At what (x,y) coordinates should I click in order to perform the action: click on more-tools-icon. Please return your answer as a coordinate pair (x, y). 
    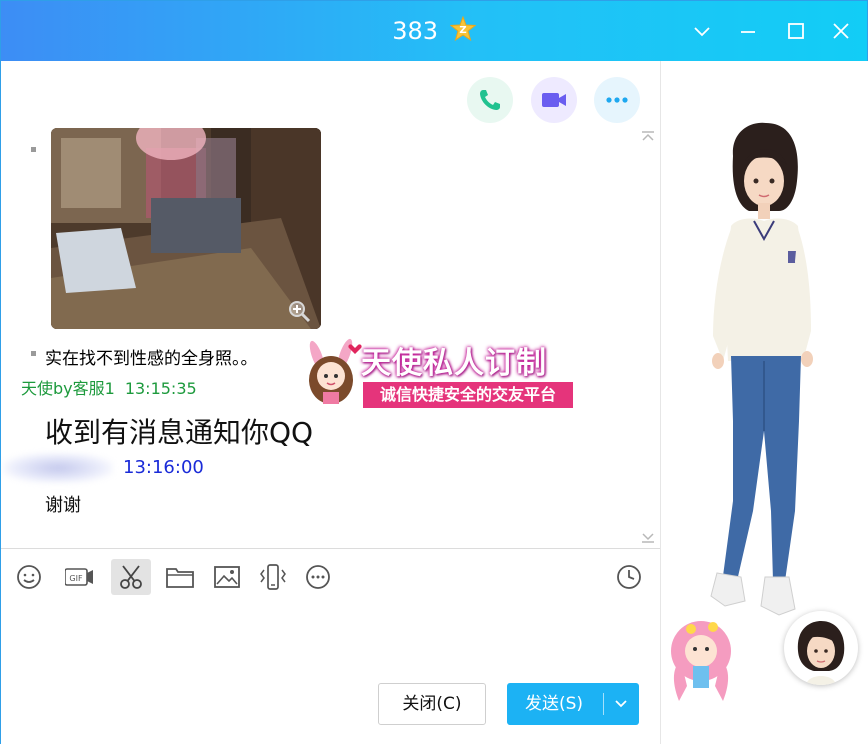
    Looking at the image, I should click on (318, 577).